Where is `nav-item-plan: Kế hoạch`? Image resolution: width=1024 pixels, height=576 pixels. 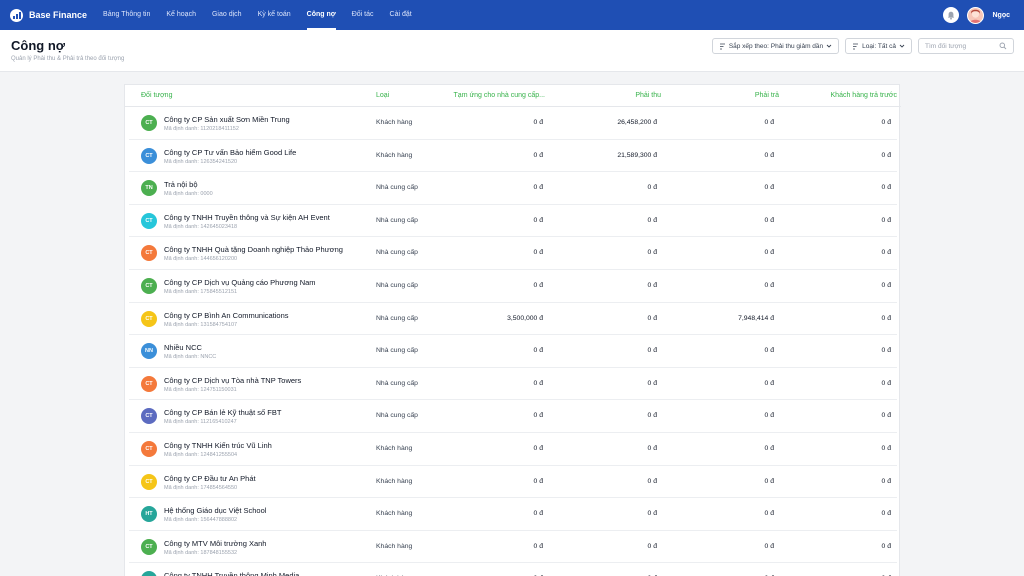 nav-item-plan: Kế hoạch is located at coordinates (181, 15).